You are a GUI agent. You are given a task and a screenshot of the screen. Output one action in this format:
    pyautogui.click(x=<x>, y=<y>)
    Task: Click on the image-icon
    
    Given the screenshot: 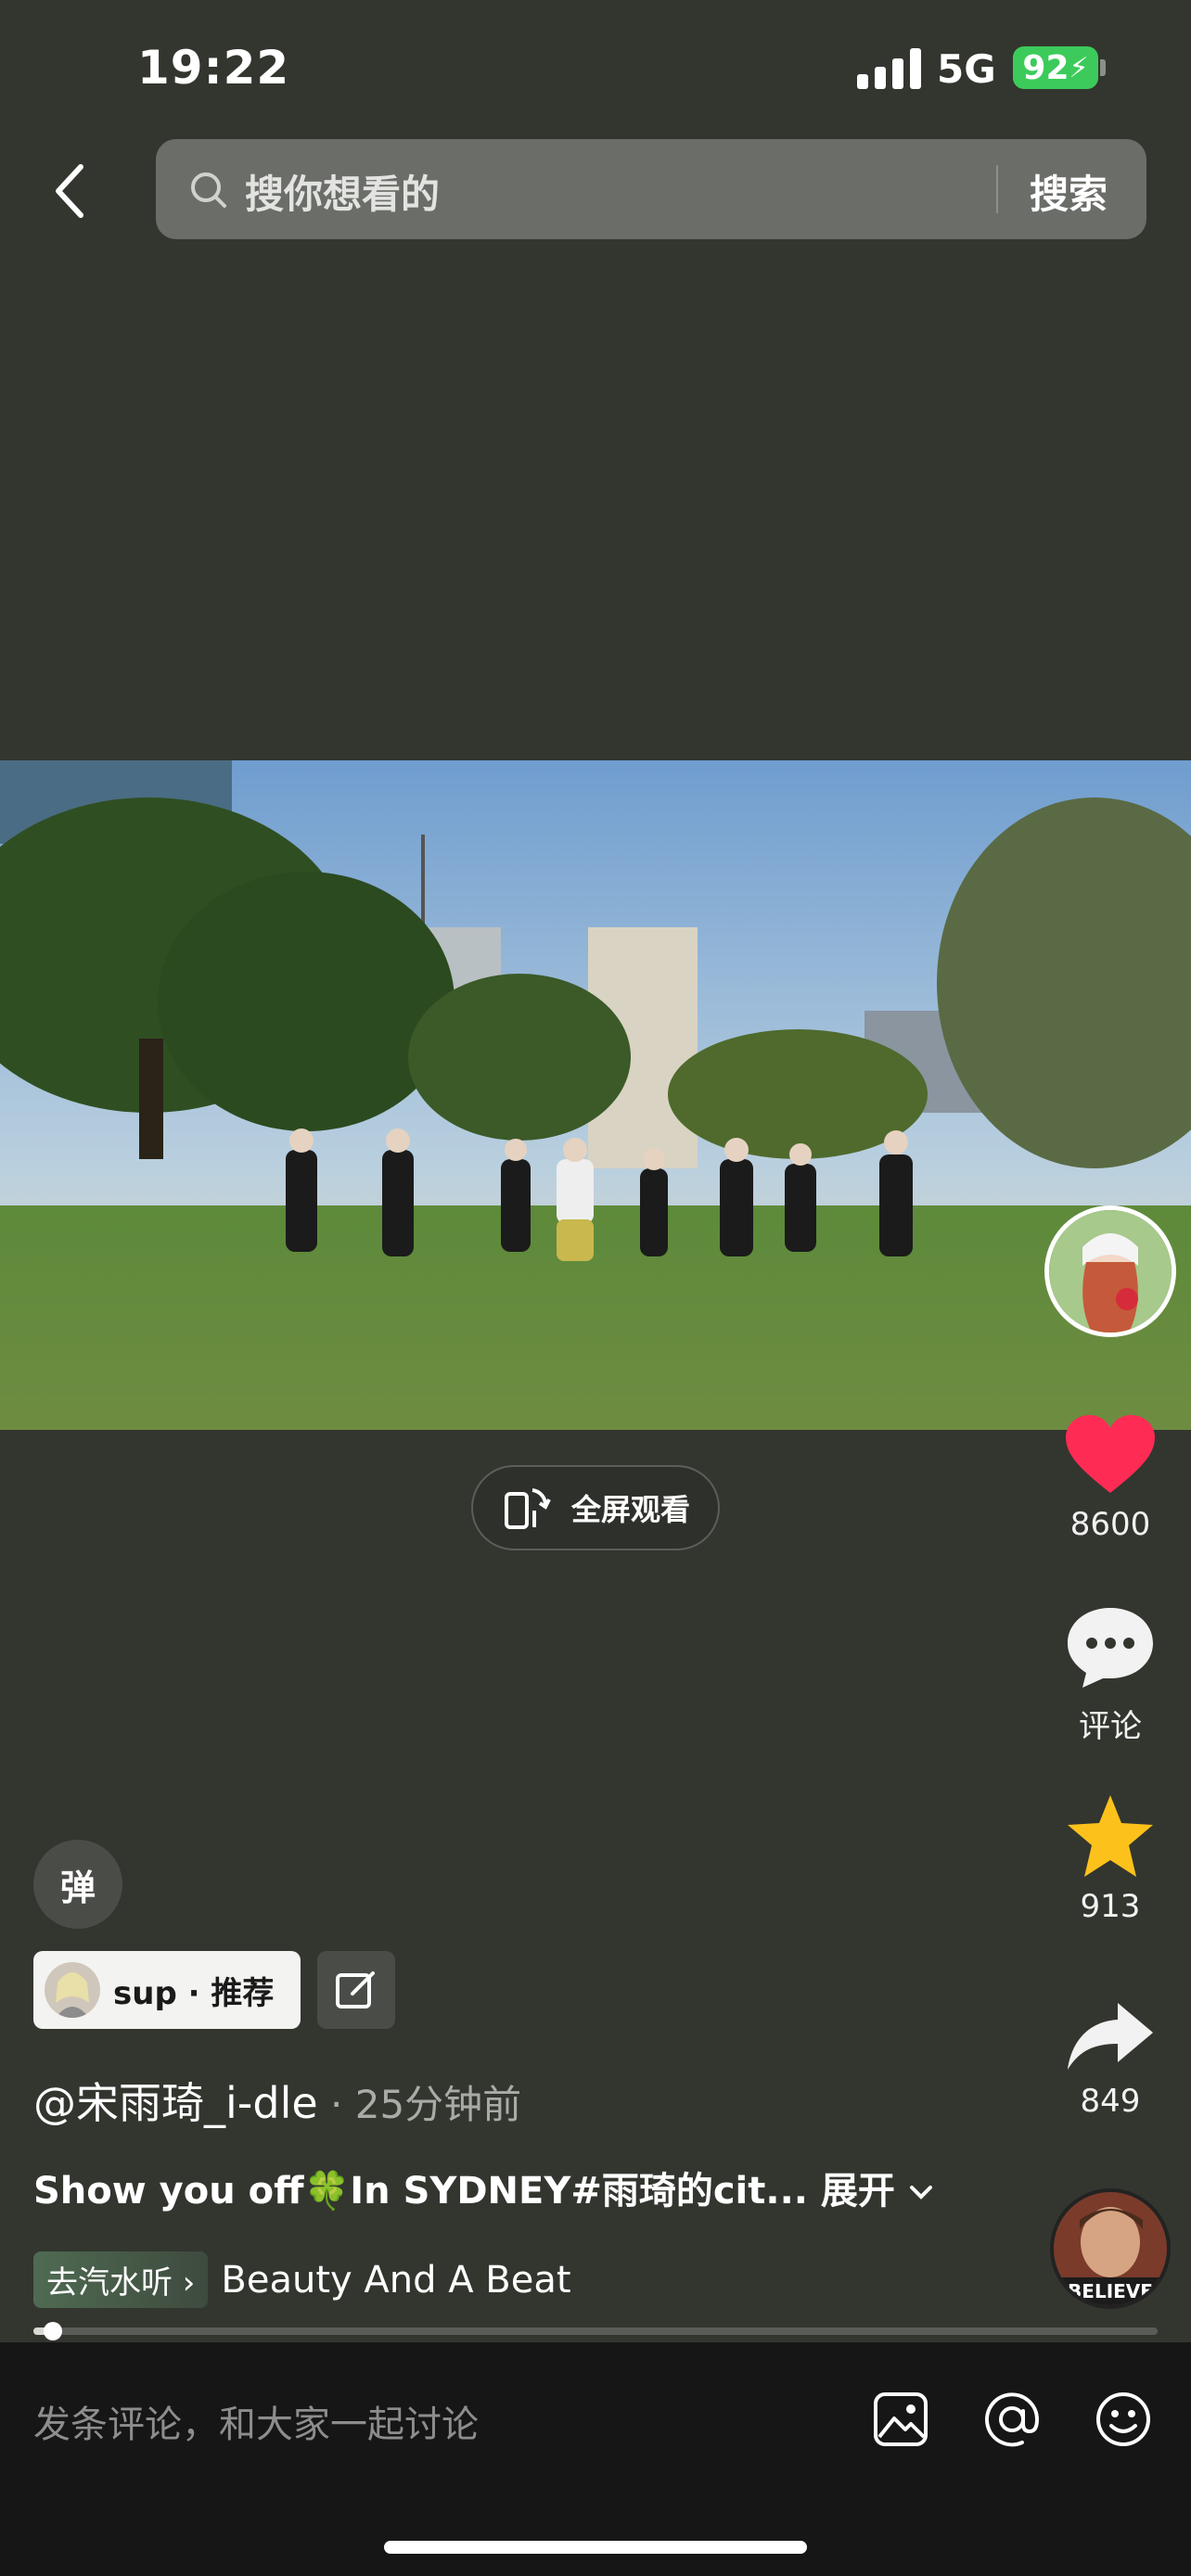 What is the action you would take?
    pyautogui.click(x=900, y=2419)
    